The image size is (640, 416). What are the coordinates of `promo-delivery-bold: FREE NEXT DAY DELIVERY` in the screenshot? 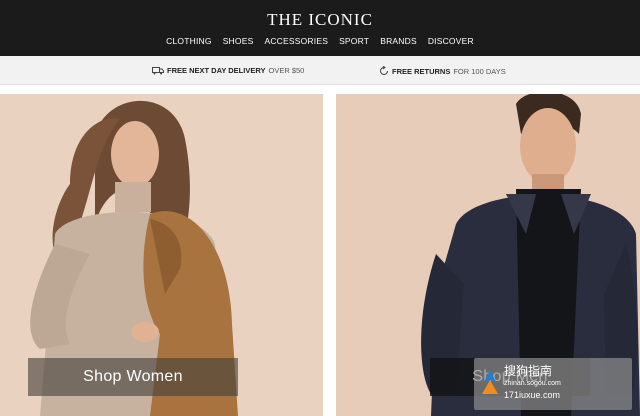 It's located at (216, 70).